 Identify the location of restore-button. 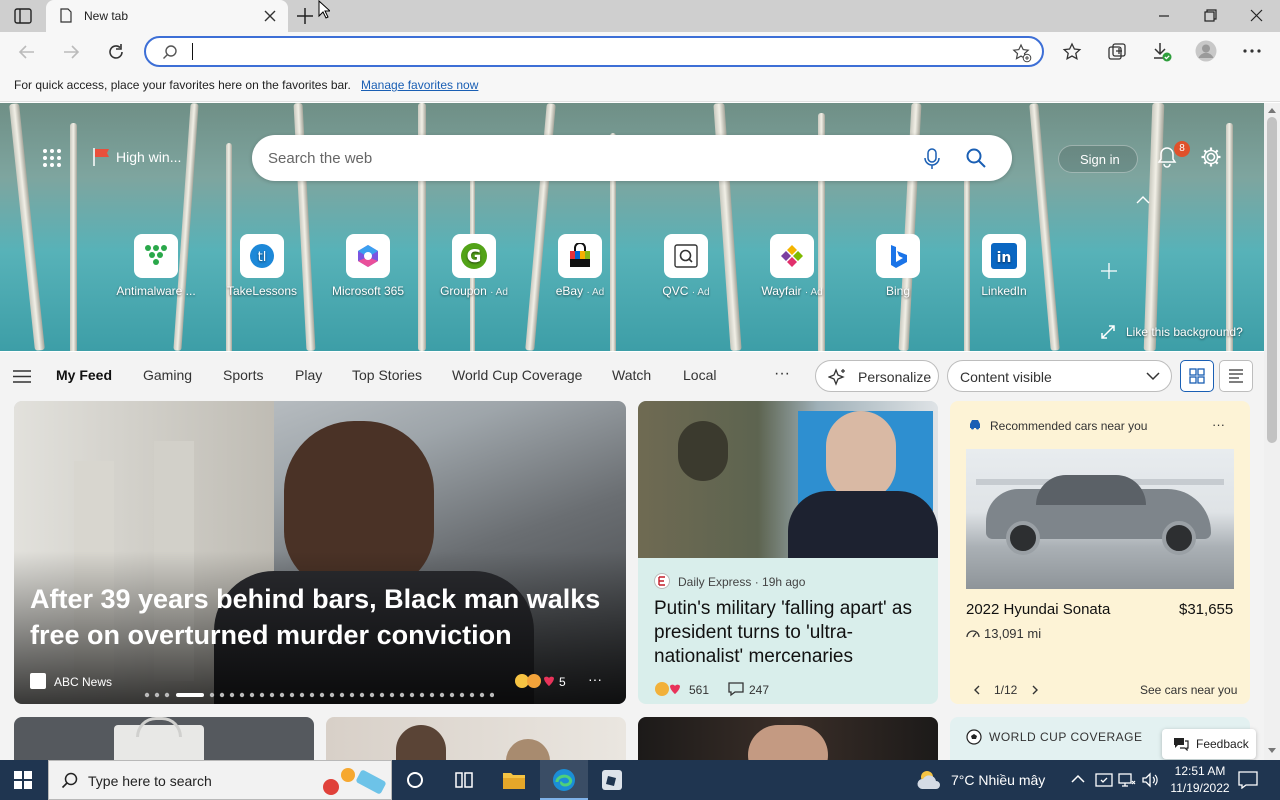
(1210, 15).